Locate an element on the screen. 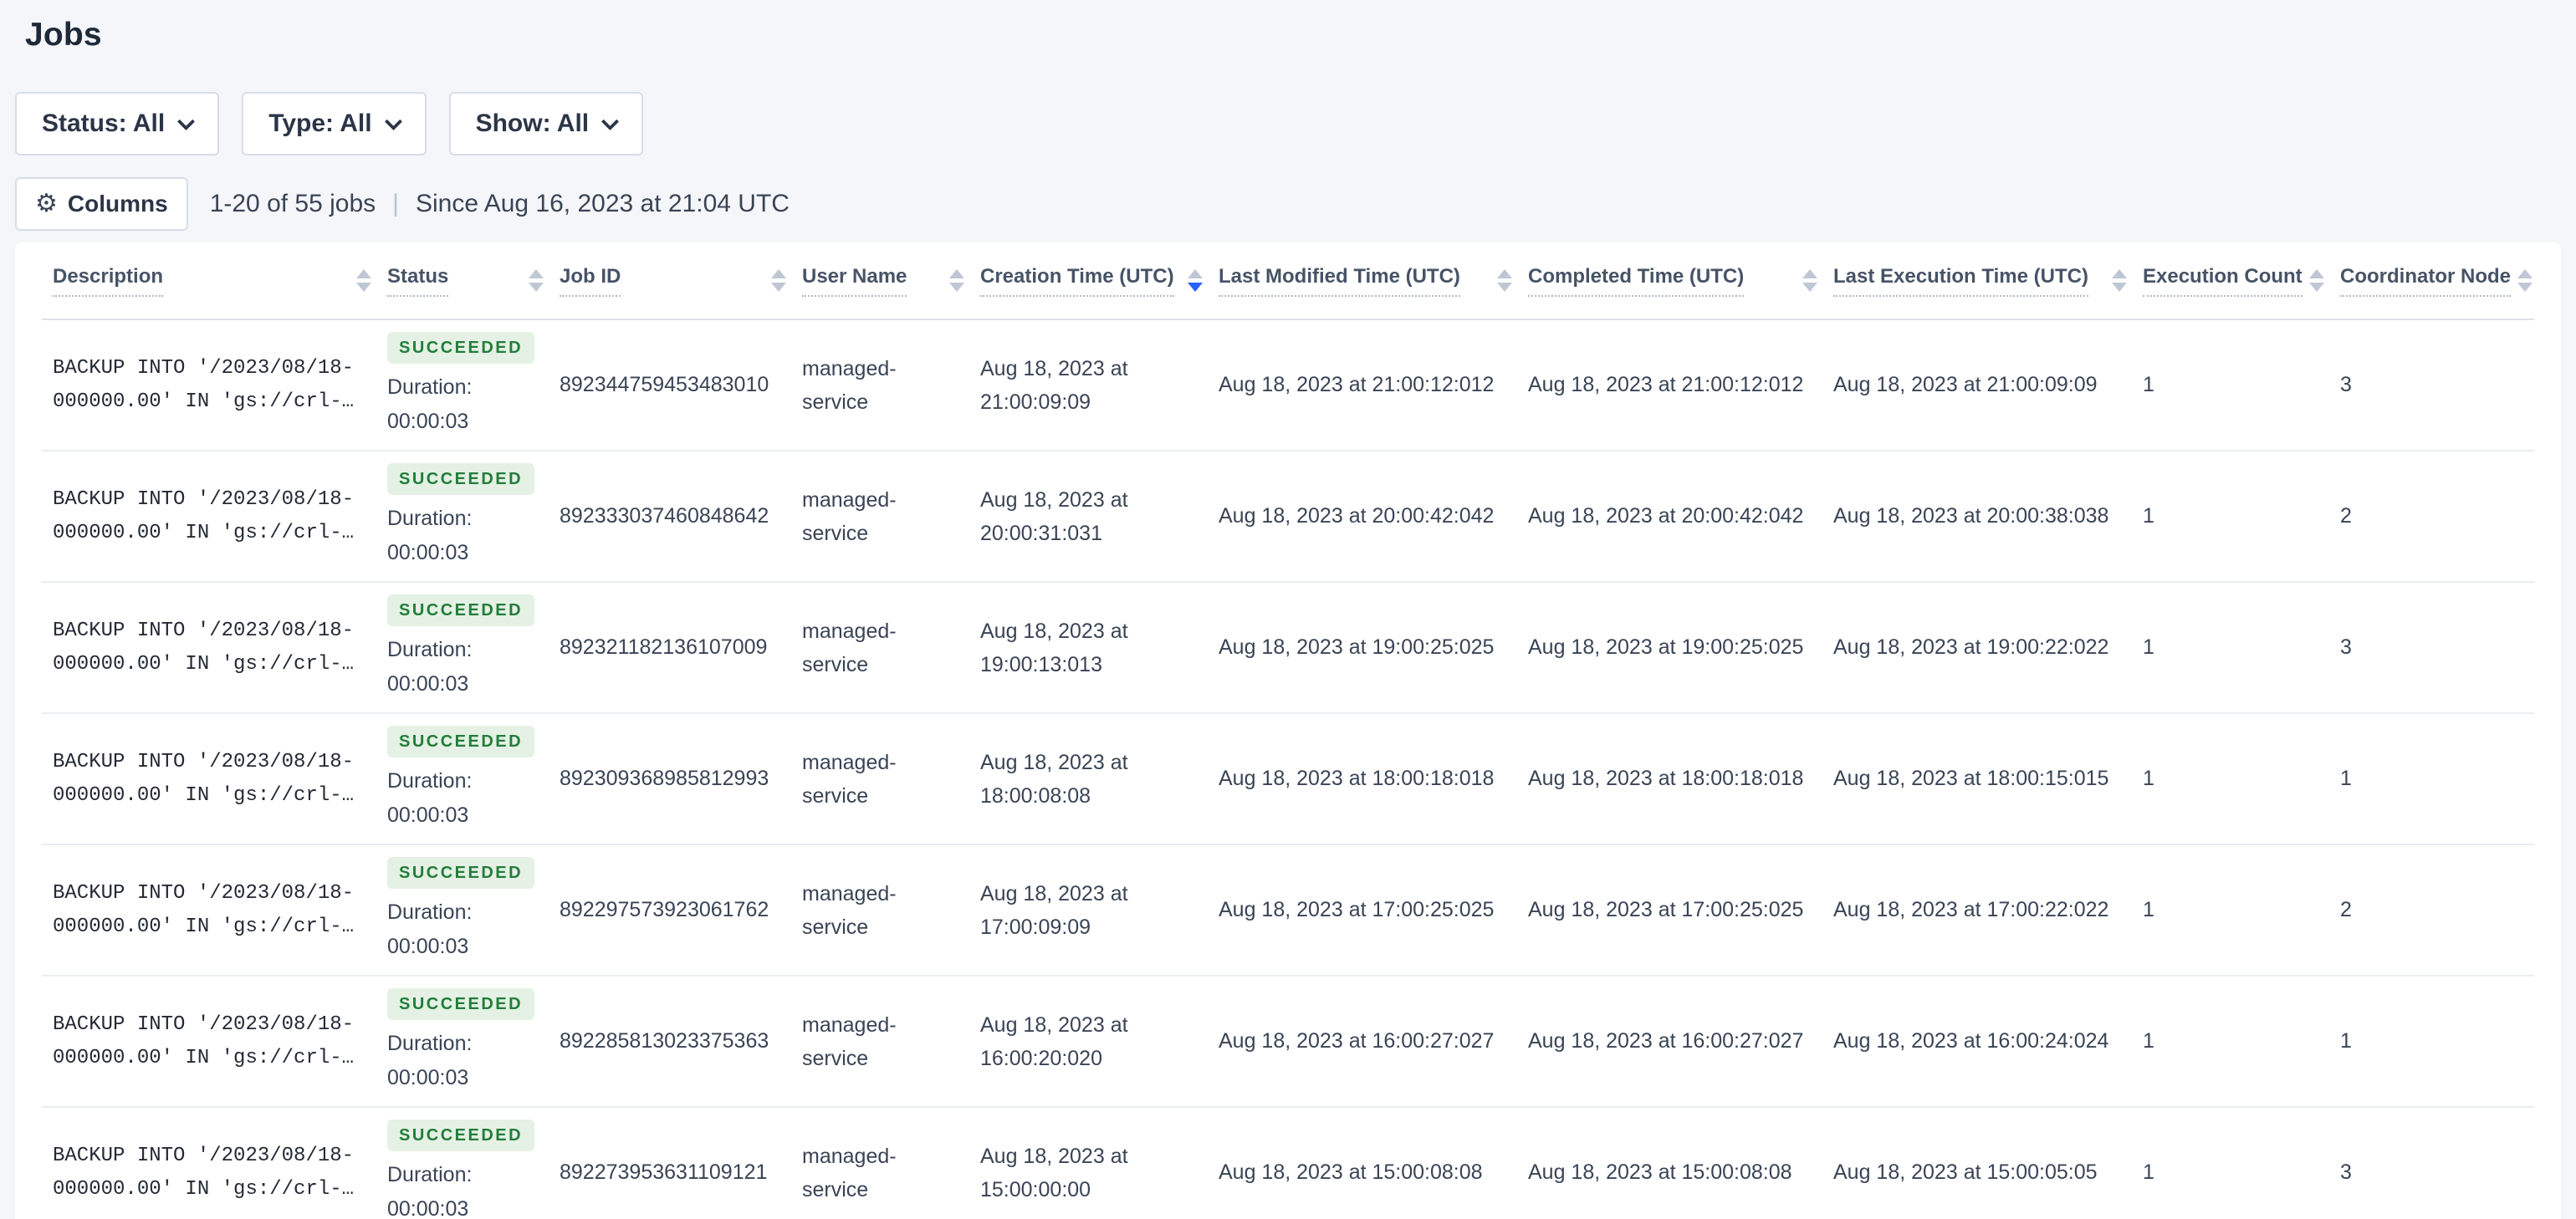  creation-time: Aug 18, 2023 at 16:00:20:020 is located at coordinates (1054, 1041).